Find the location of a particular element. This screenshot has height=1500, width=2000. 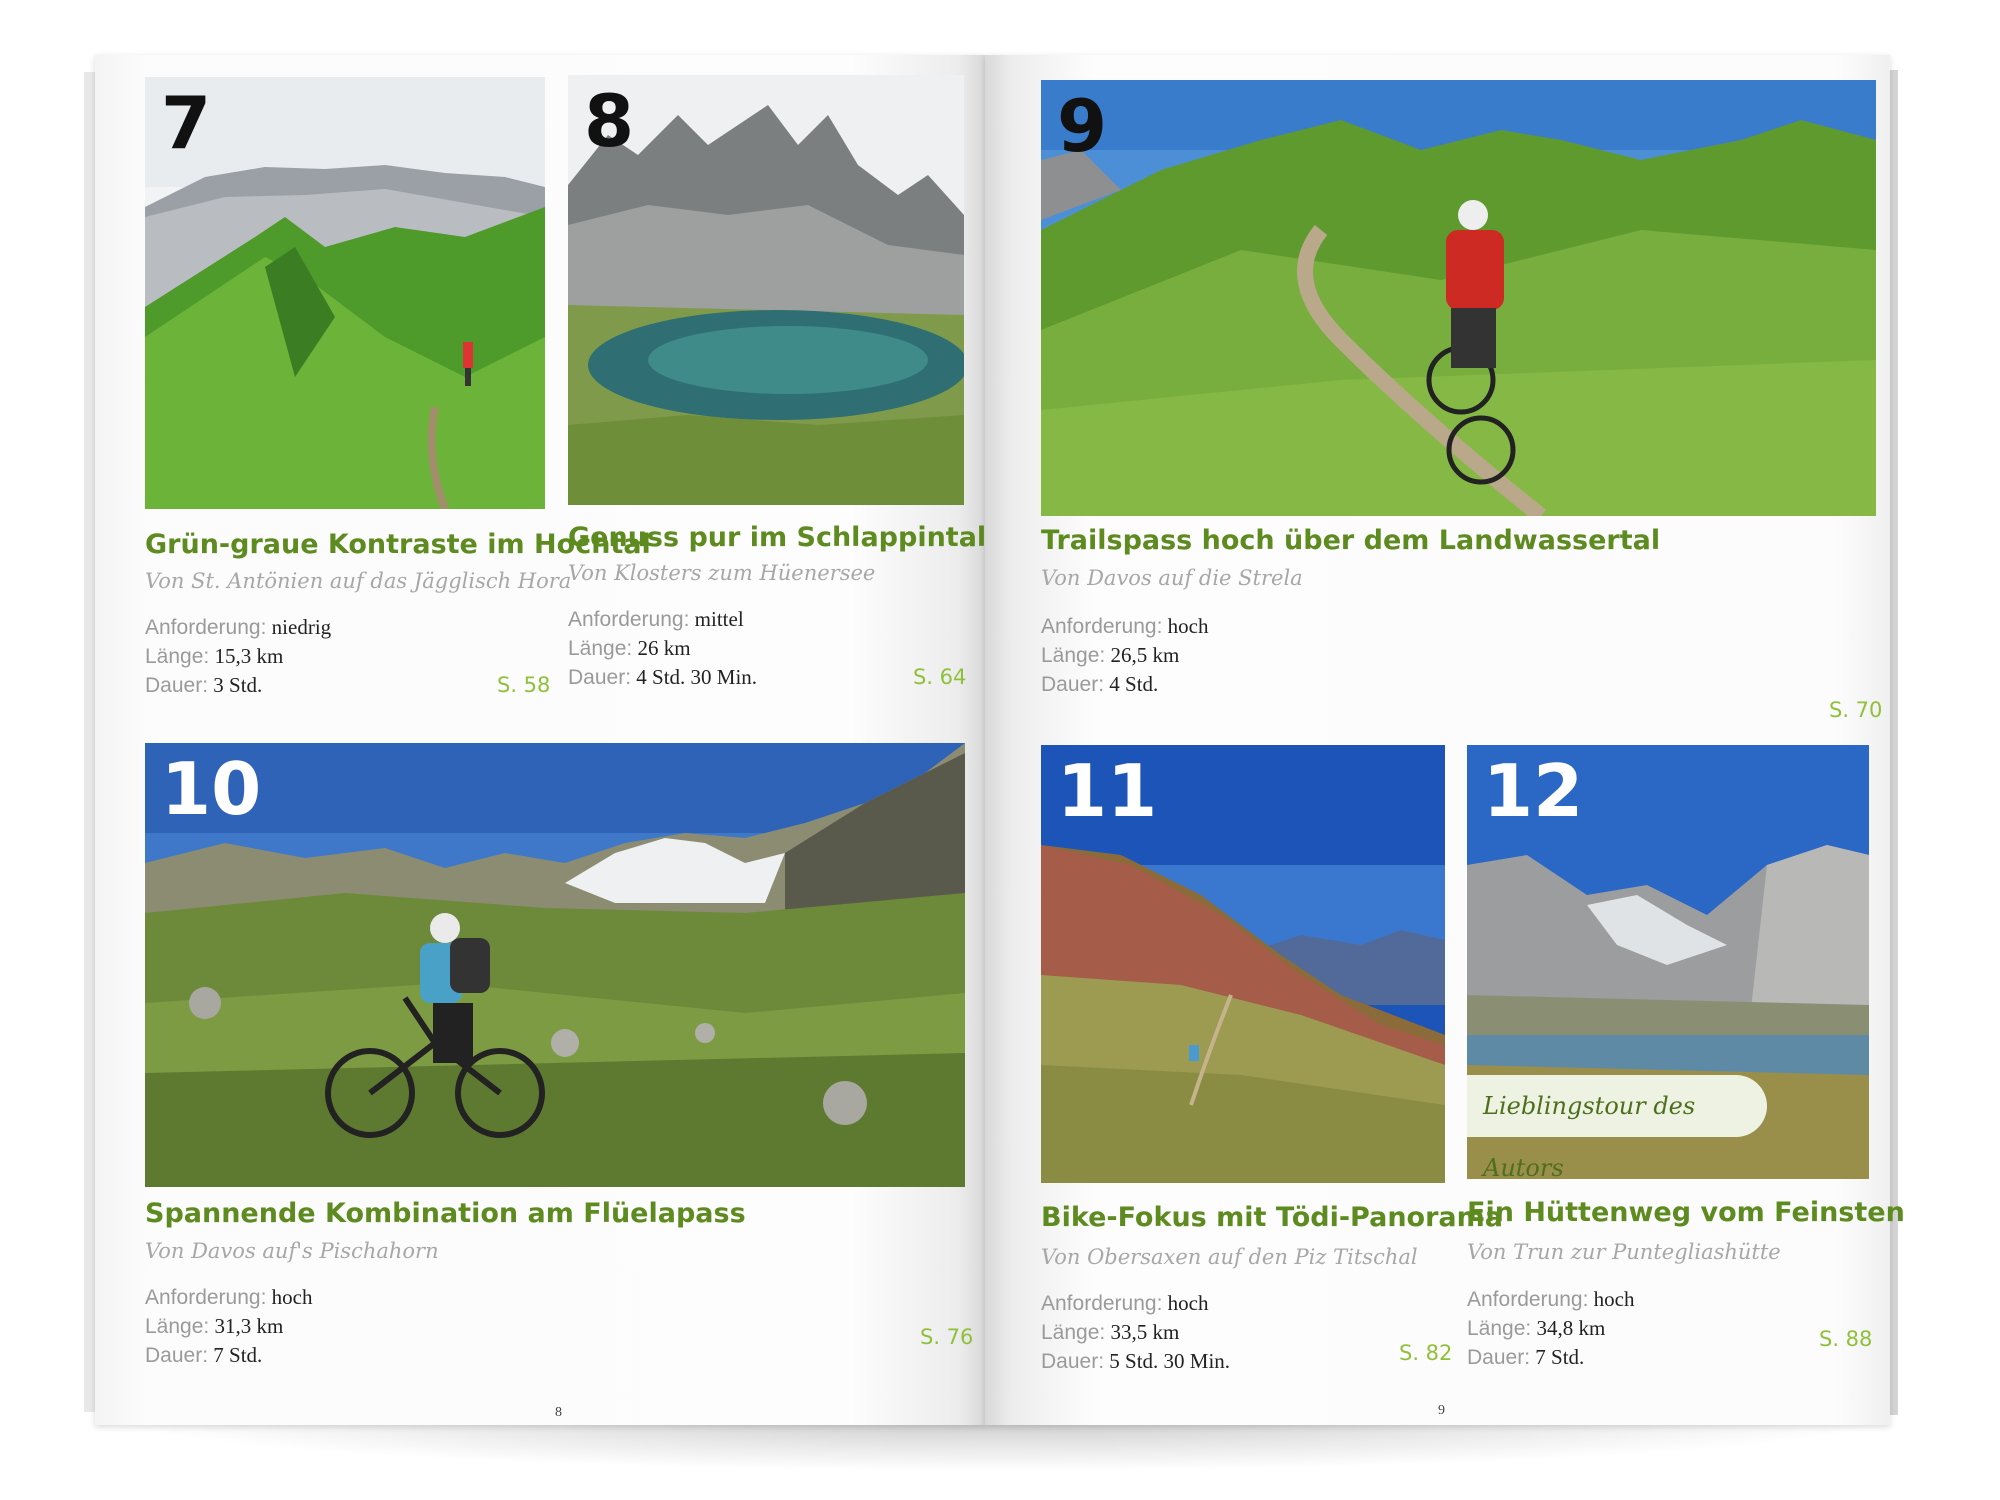

favorite-tour-badge: Lieblingstour des Autors is located at coordinates (1617, 1127).